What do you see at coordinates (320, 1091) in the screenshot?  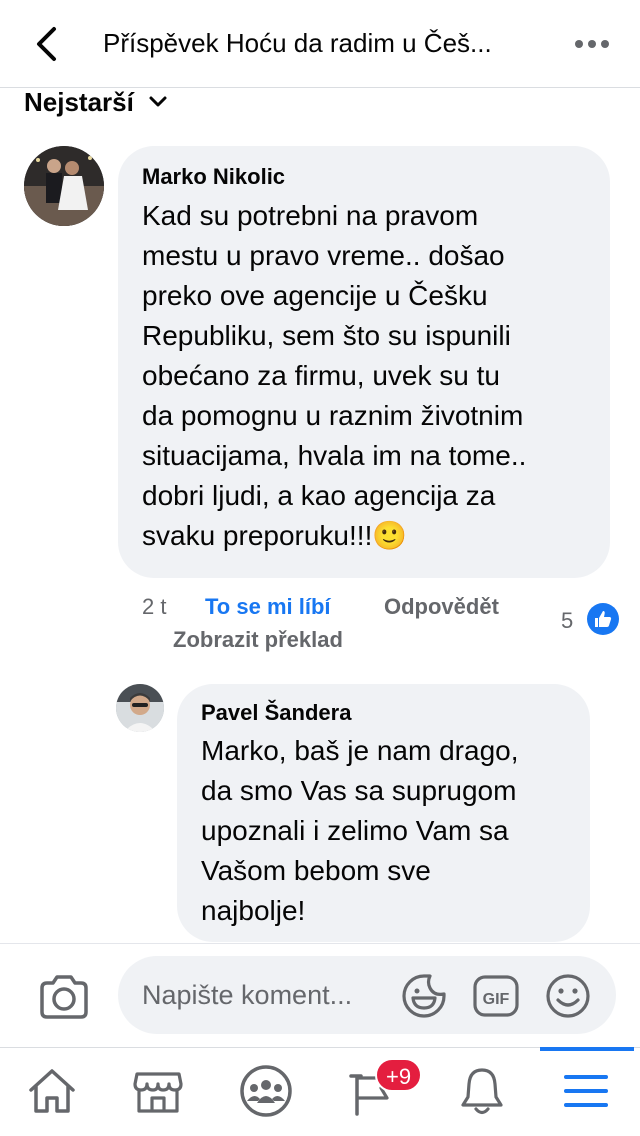 I see `bottom-tab-bar` at bounding box center [320, 1091].